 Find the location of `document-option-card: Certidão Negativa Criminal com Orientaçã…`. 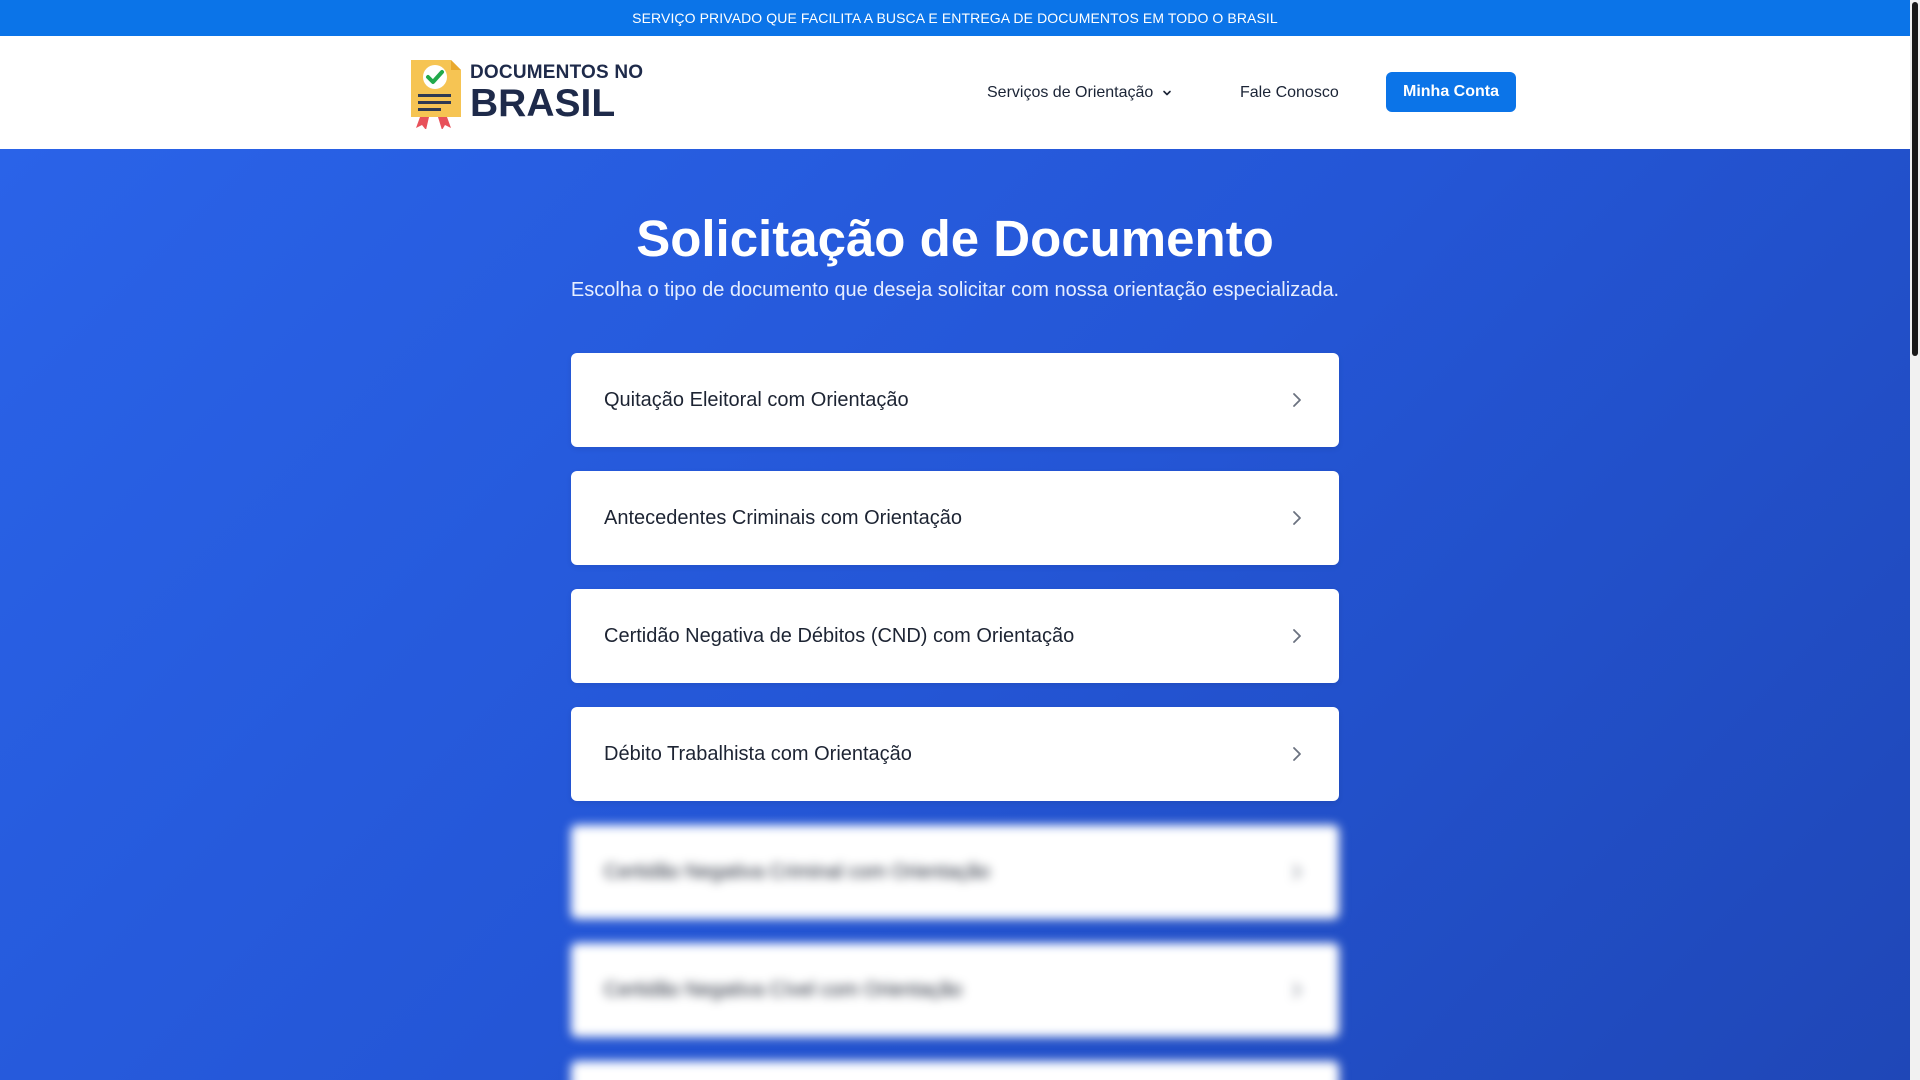

document-option-card: Certidão Negativa Criminal com Orientaçã… is located at coordinates (955, 872).